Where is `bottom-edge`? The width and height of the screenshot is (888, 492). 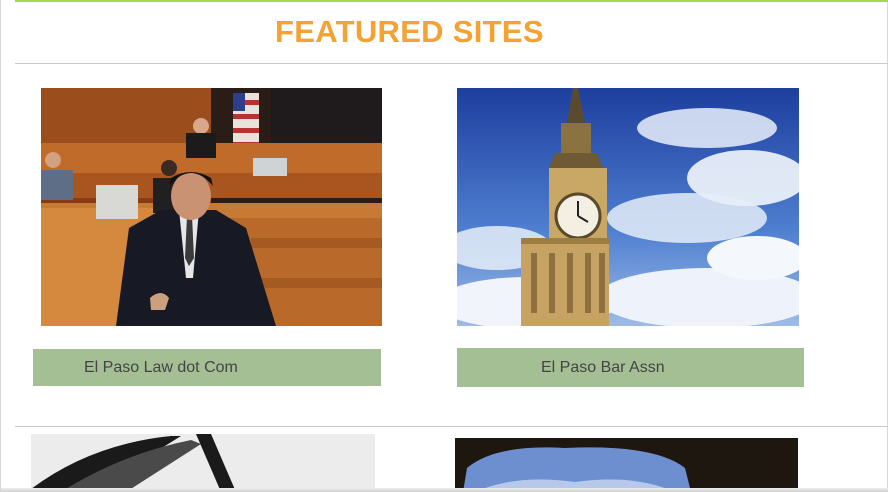 bottom-edge is located at coordinates (444, 490).